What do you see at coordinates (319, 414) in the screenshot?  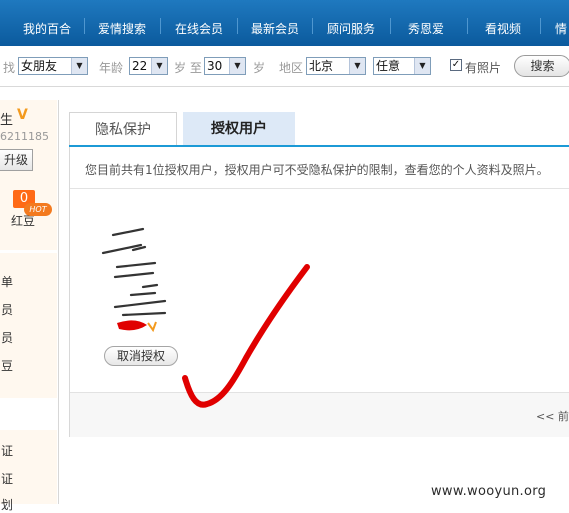 I see `pagination-bar: << 前` at bounding box center [319, 414].